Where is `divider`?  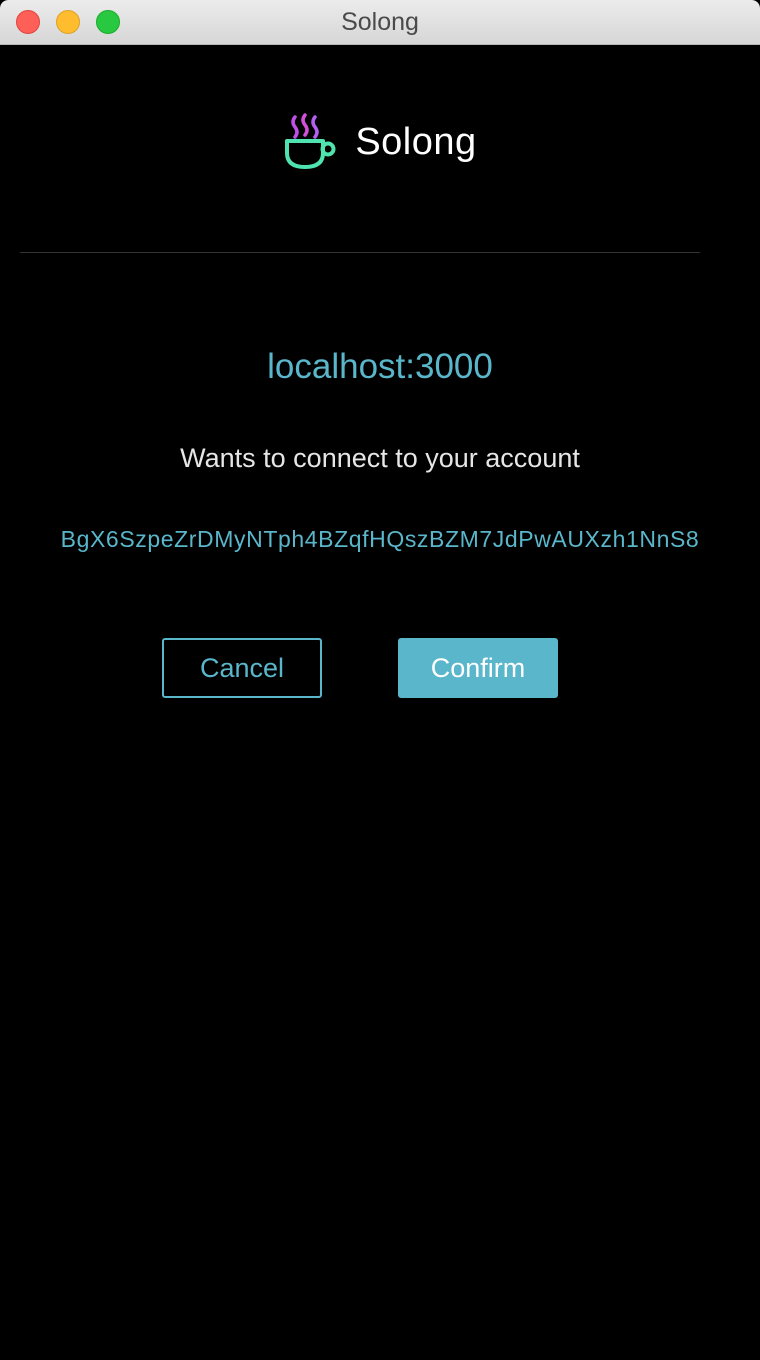 divider is located at coordinates (360, 252).